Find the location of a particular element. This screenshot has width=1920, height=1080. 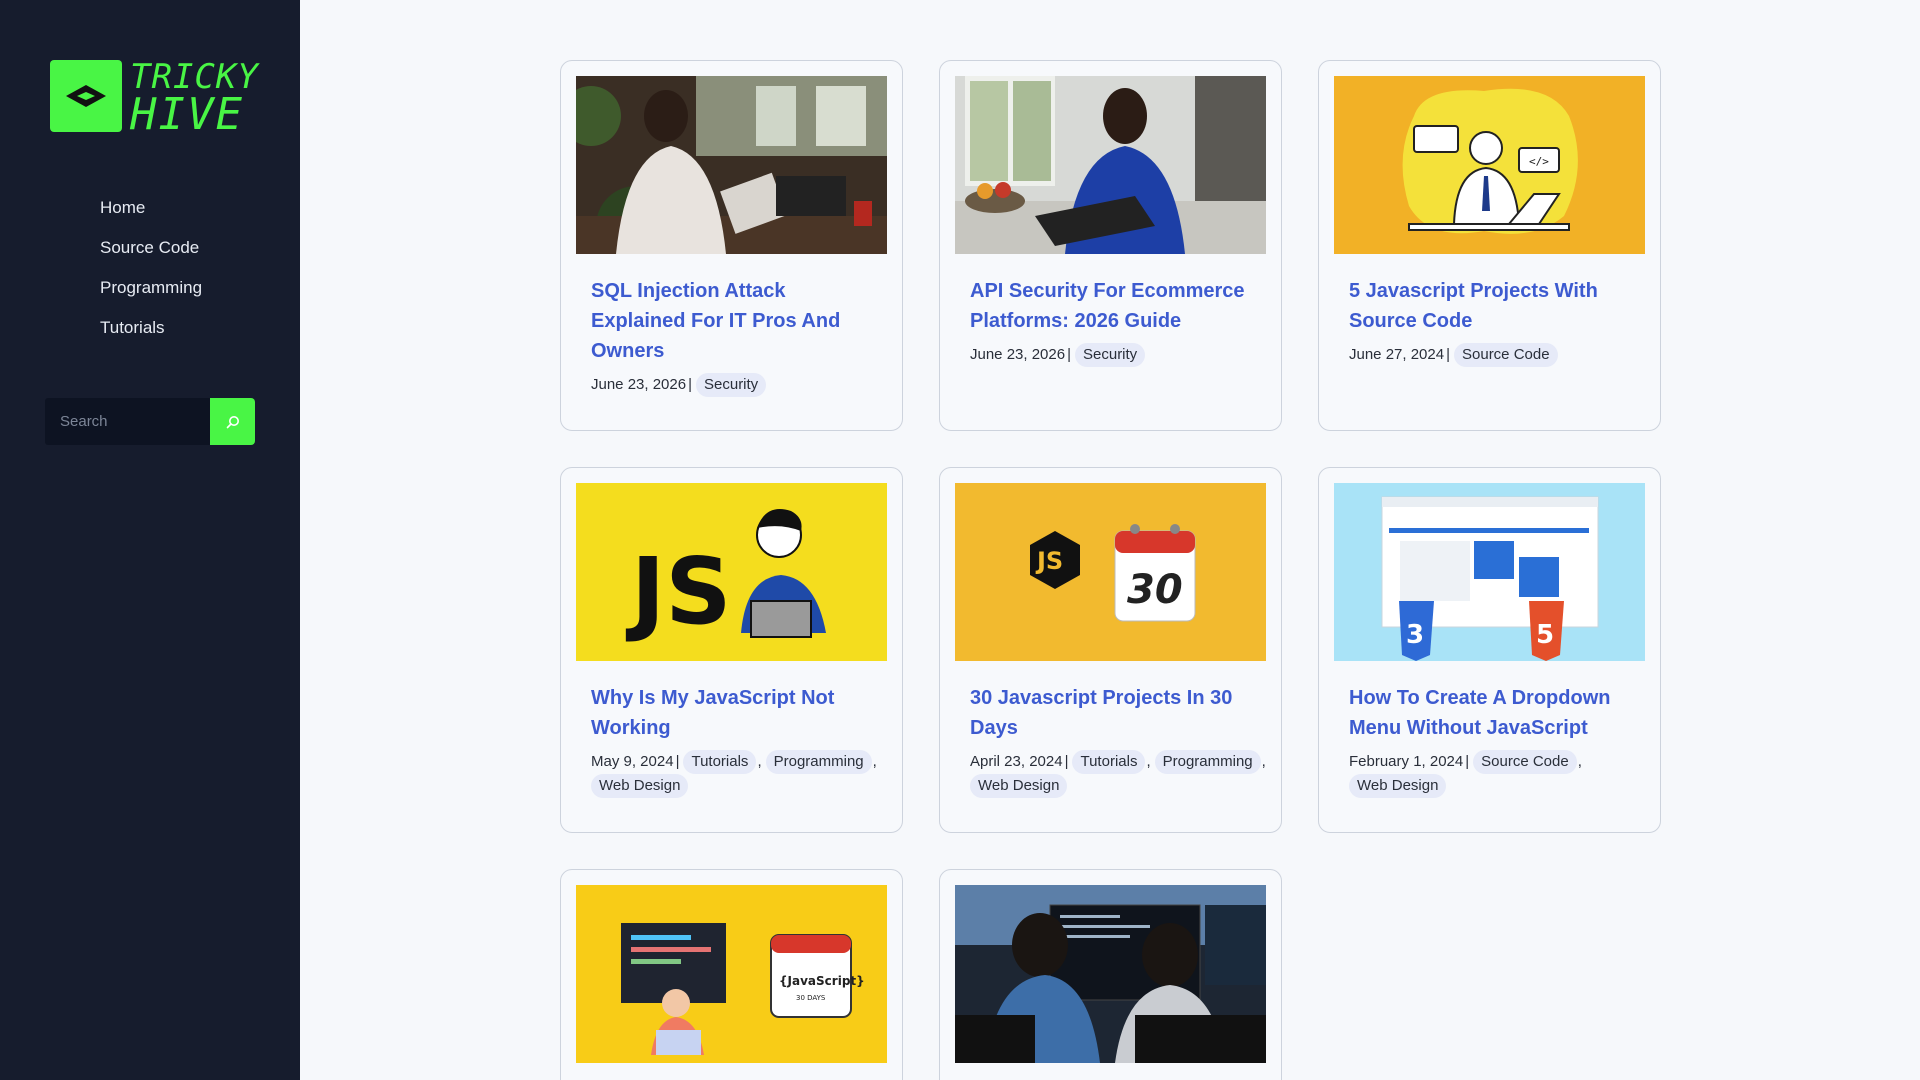

post-title: 5 Javascript Projects With Source Code is located at coordinates (1494, 306).